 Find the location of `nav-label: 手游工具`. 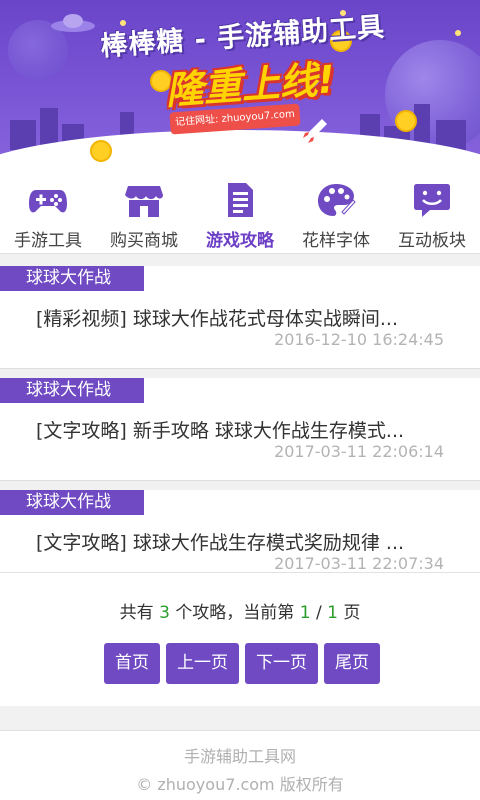

nav-label: 手游工具 is located at coordinates (48, 241).